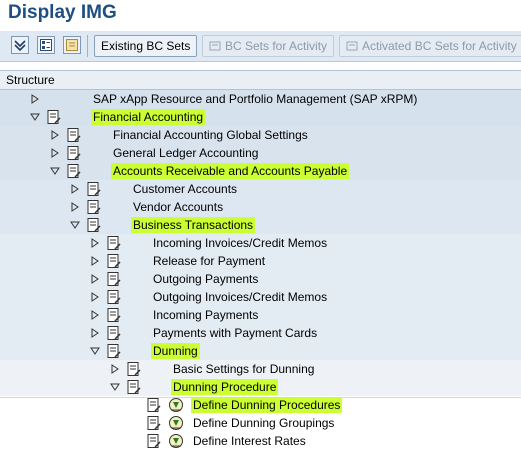 The height and width of the screenshot is (452, 521). What do you see at coordinates (260, 297) in the screenshot?
I see `tree-node: Outgoing Invoices/Credit Memos` at bounding box center [260, 297].